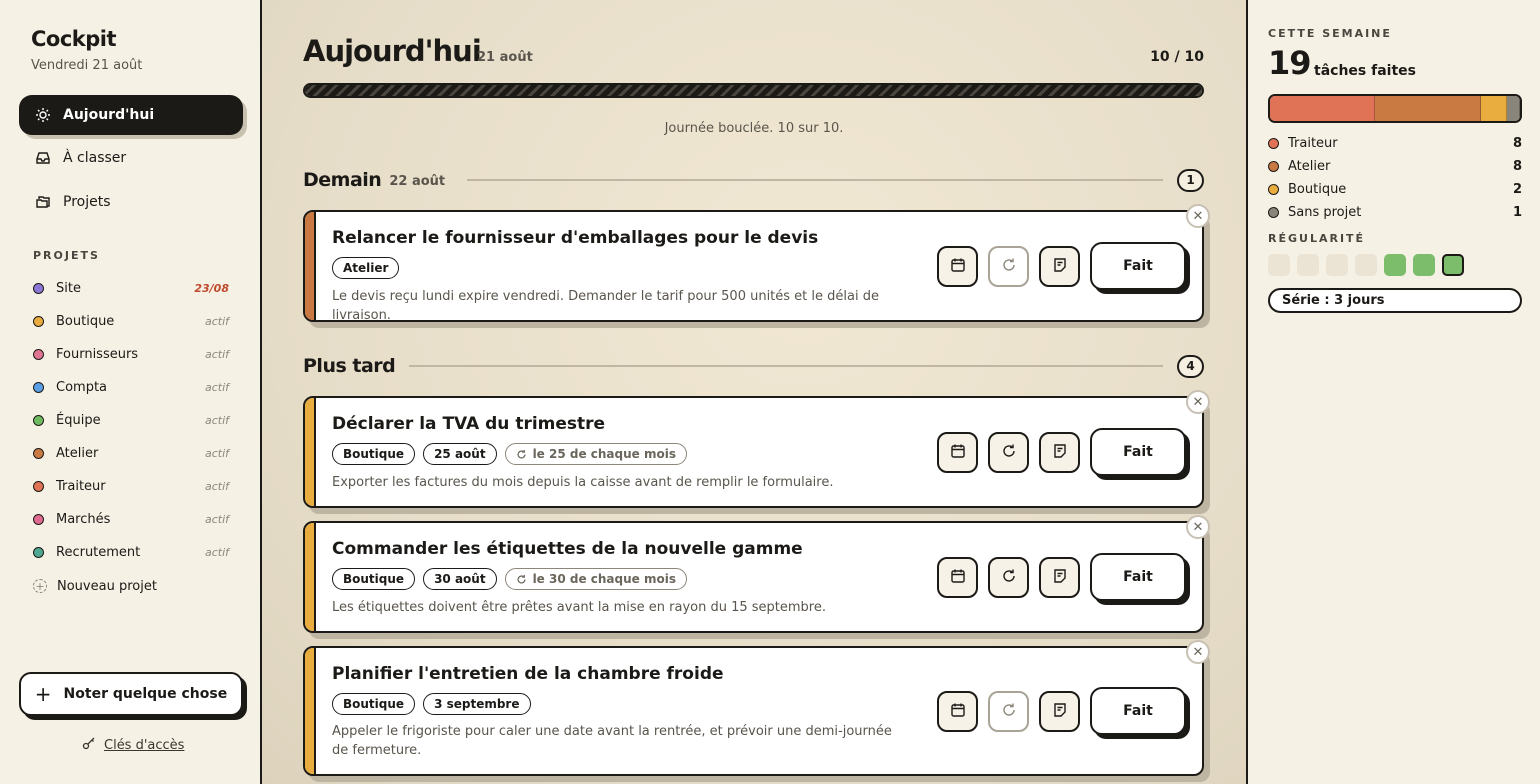 The image size is (1540, 784). I want to click on nav-today: Aujourd'hui, so click(131, 115).